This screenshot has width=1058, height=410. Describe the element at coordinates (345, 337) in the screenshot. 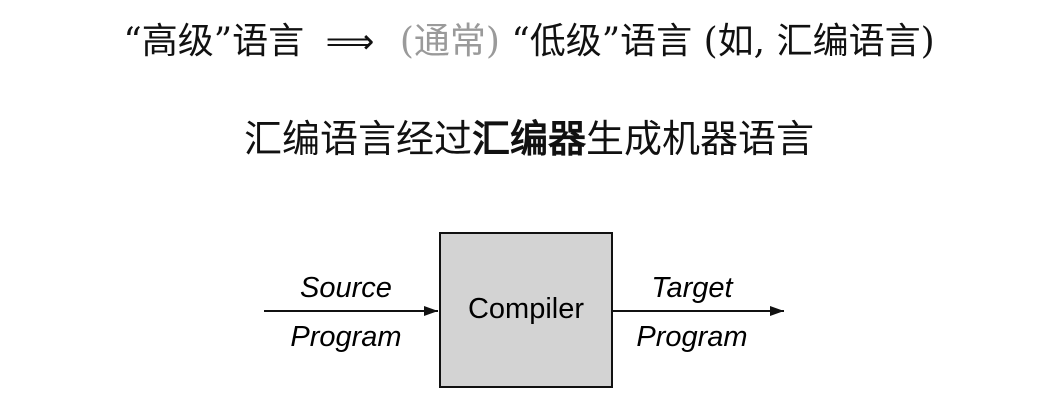

I see `program-input-label: Program` at that location.